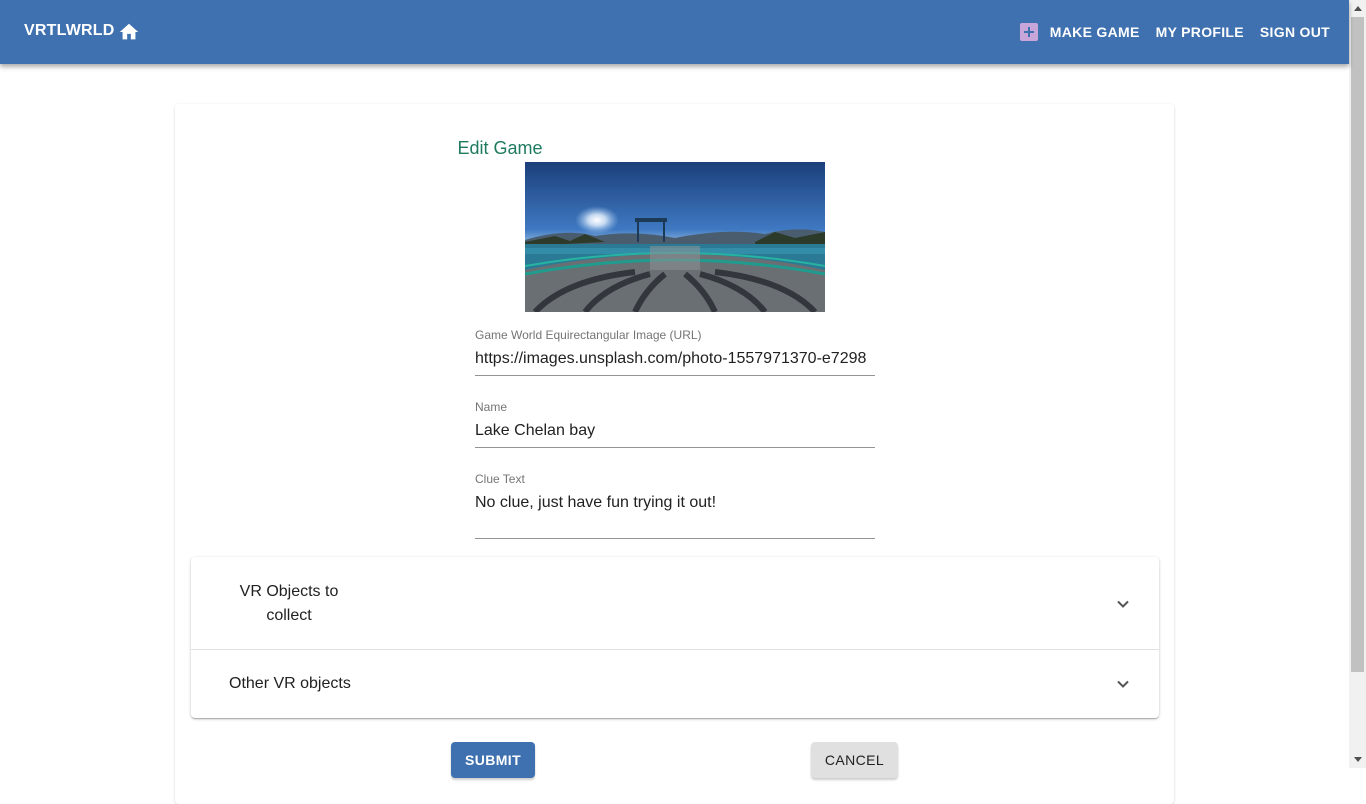 The image size is (1366, 804). What do you see at coordinates (675, 503) in the screenshot?
I see `clue-text-input: No clue, just have fun trying it out!` at bounding box center [675, 503].